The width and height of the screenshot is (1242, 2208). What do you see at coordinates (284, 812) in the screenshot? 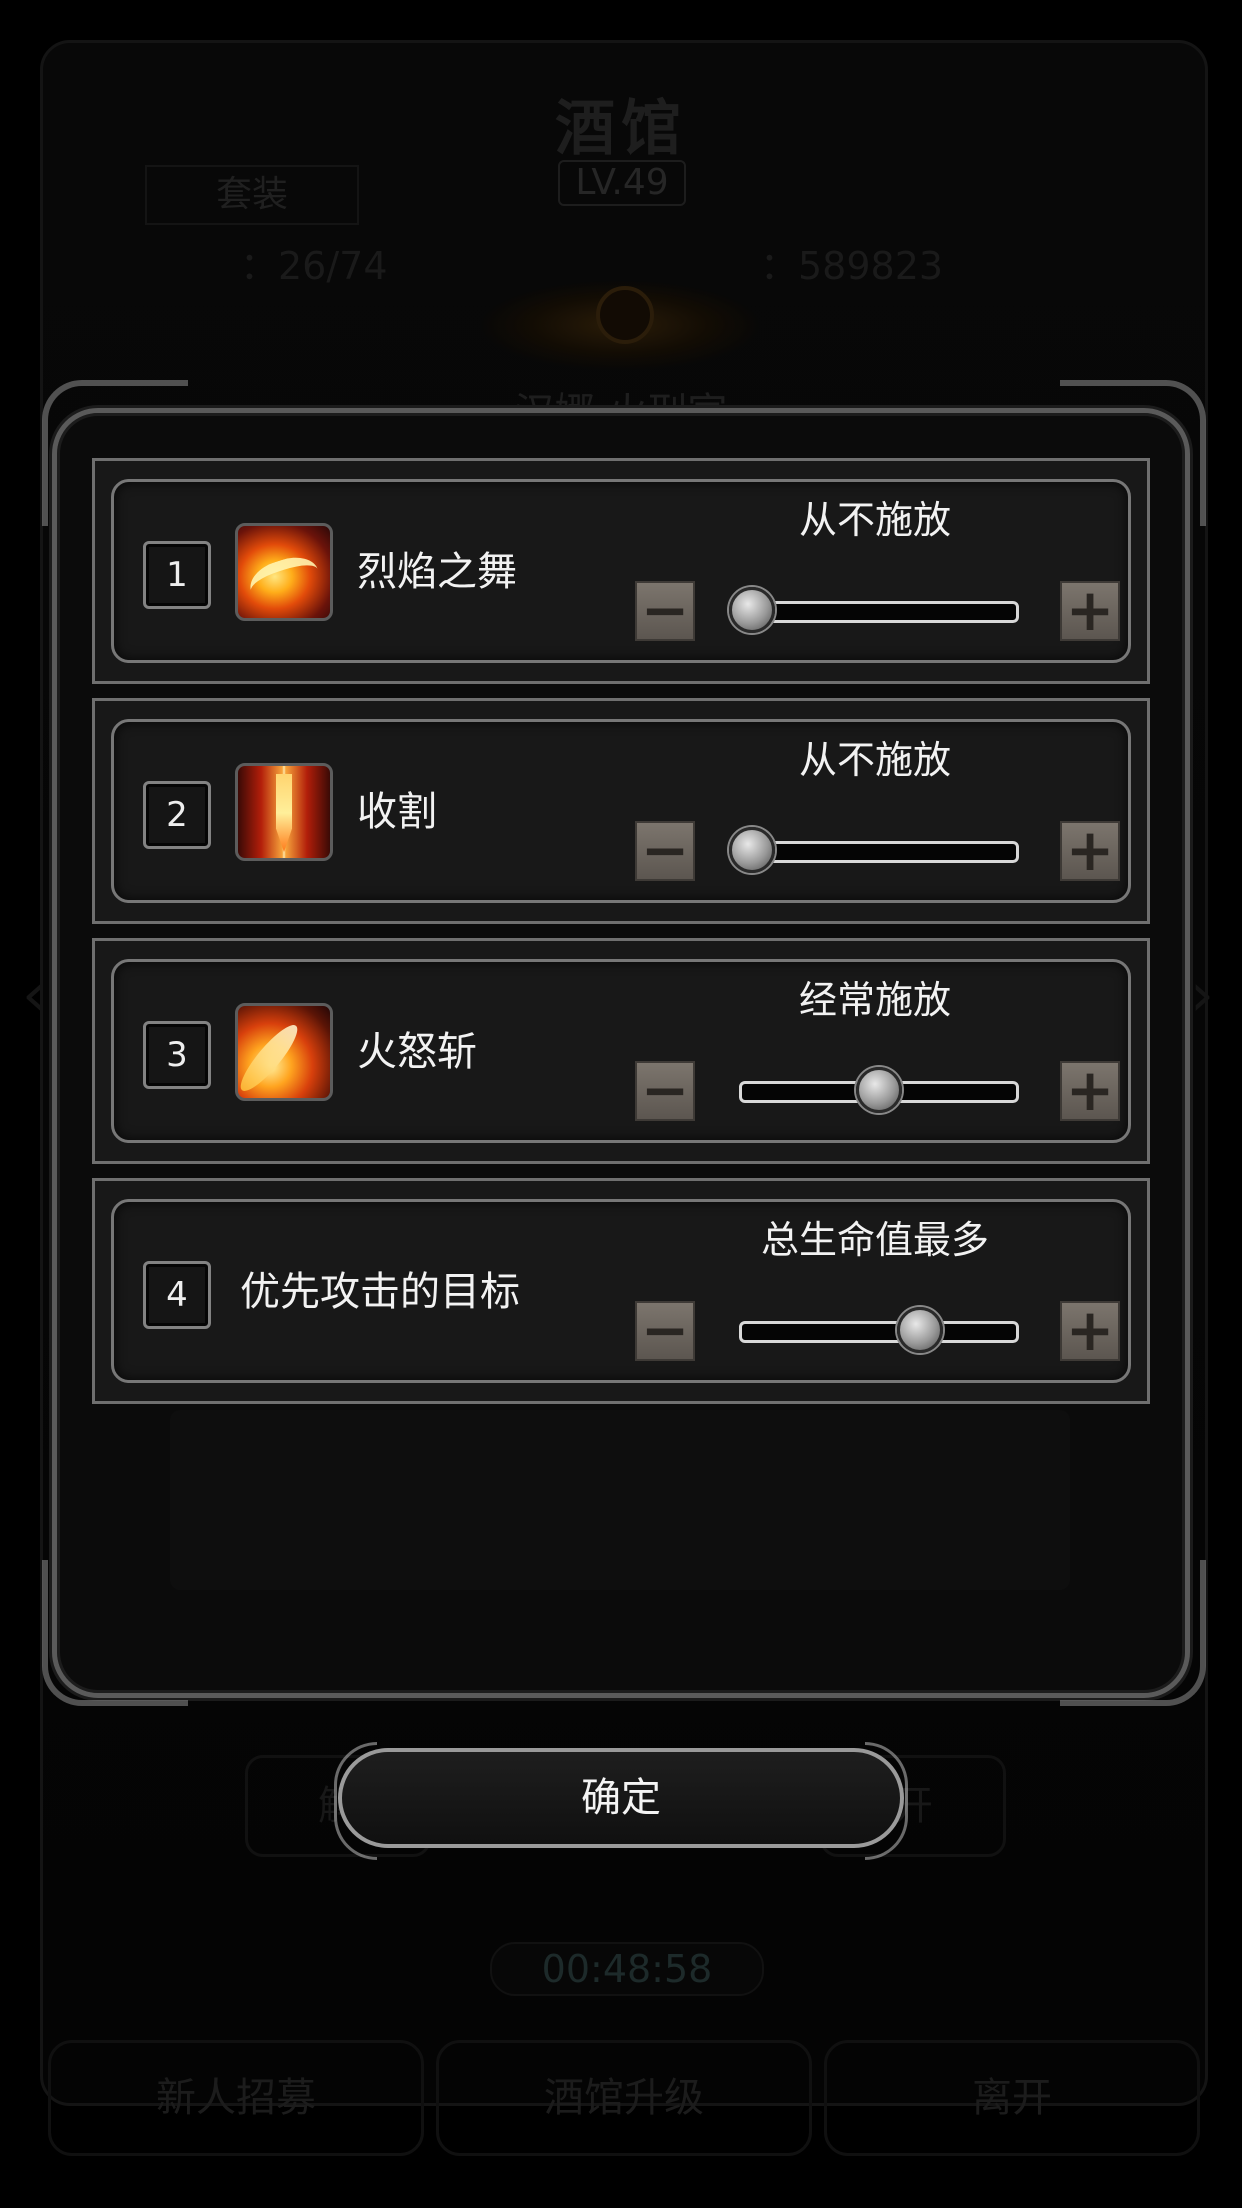
I see `reap-icon` at bounding box center [284, 812].